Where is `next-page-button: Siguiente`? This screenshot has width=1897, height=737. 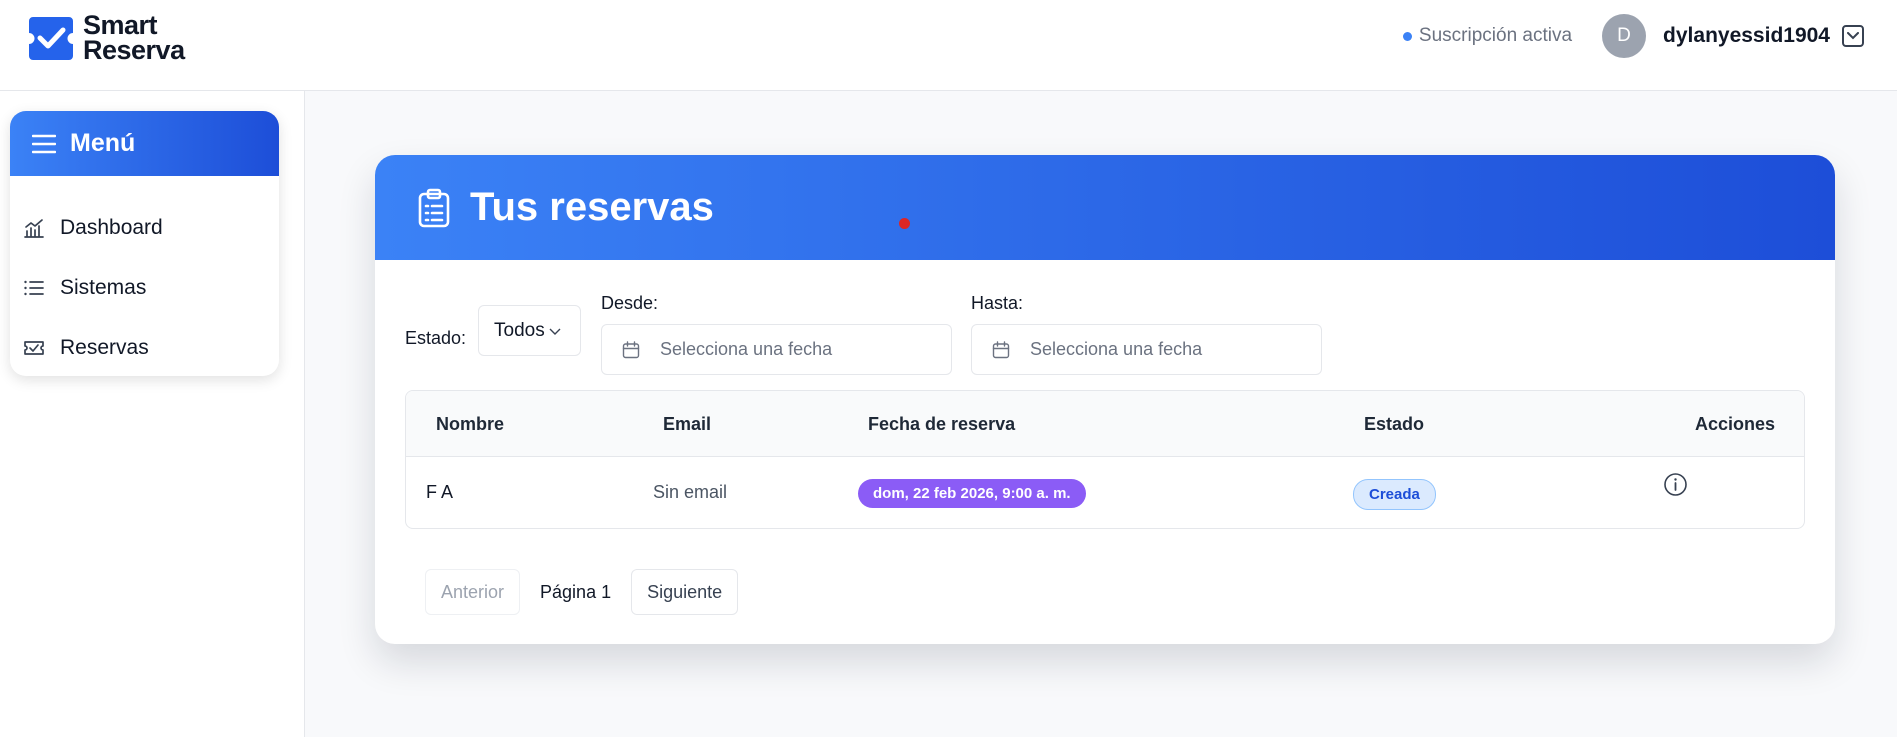 next-page-button: Siguiente is located at coordinates (685, 592).